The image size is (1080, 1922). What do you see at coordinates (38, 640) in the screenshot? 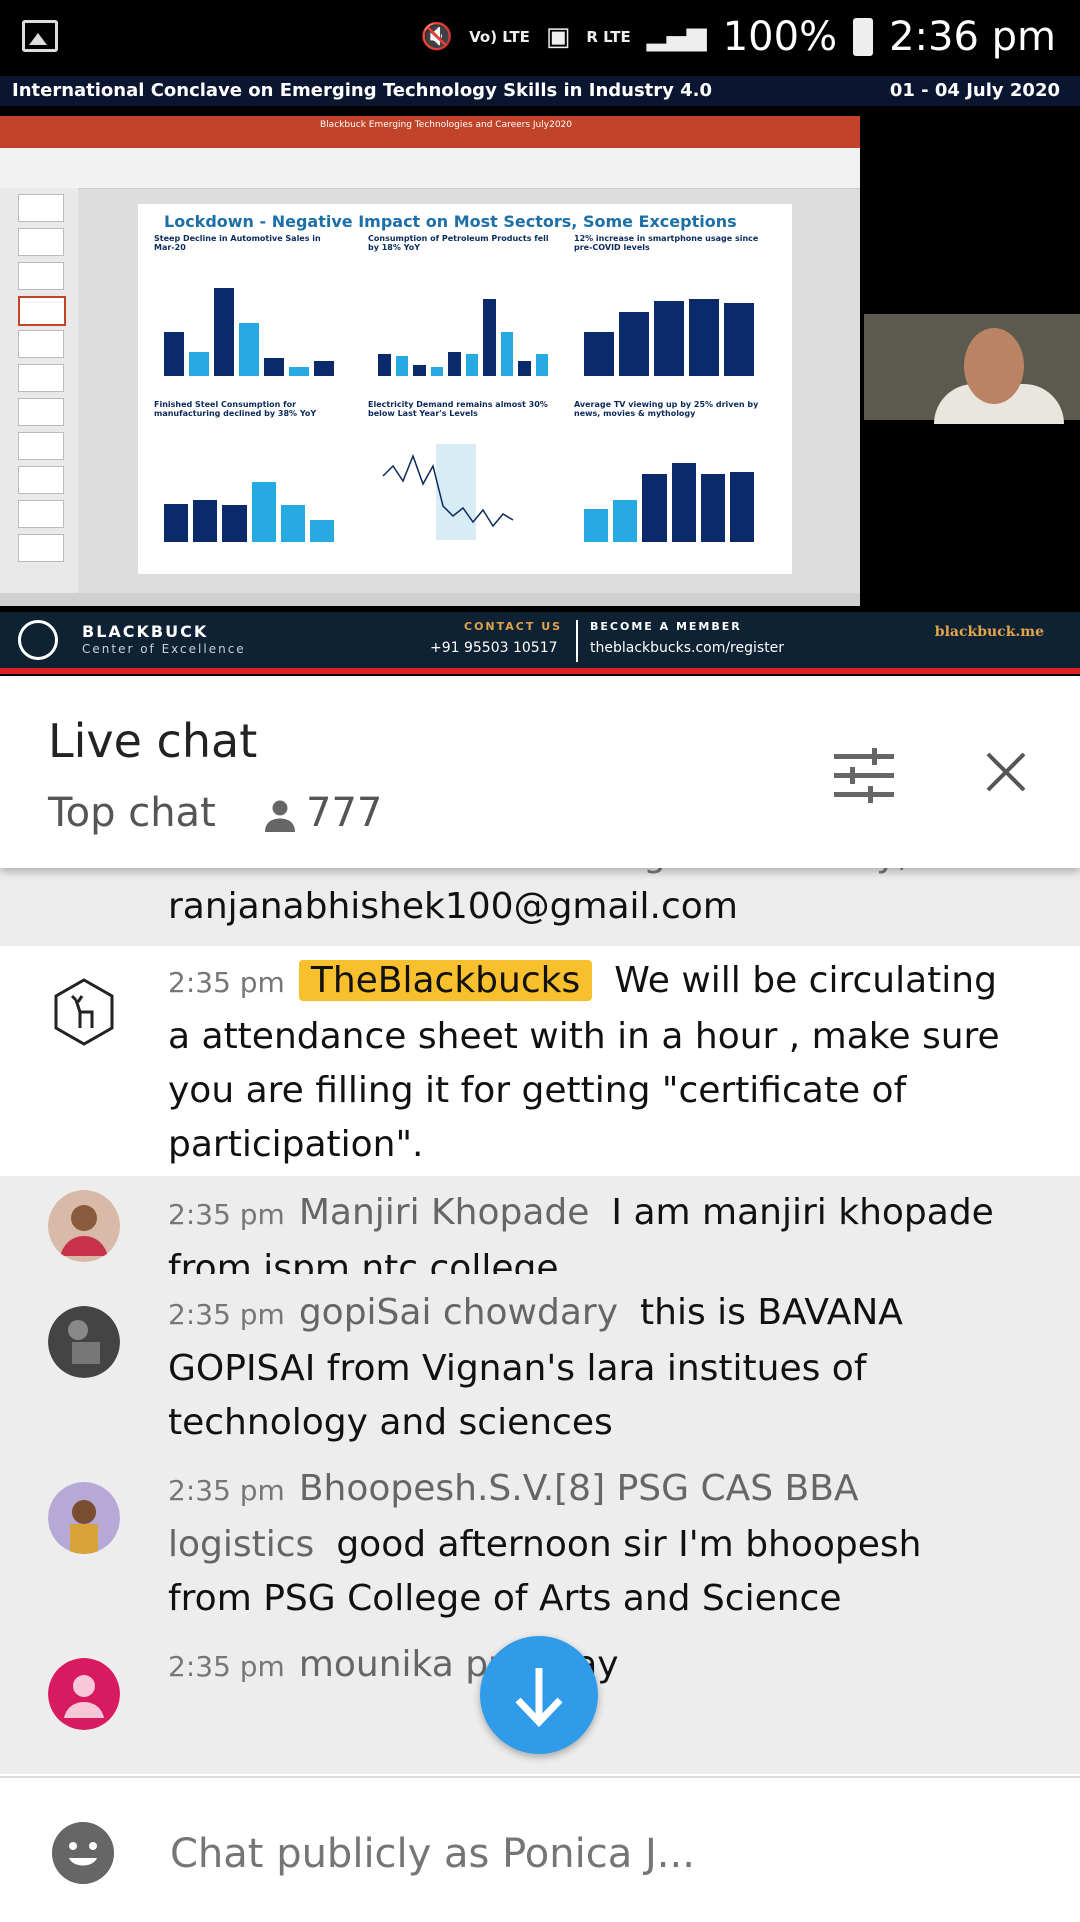
I see `blackbuck-logo-icon` at bounding box center [38, 640].